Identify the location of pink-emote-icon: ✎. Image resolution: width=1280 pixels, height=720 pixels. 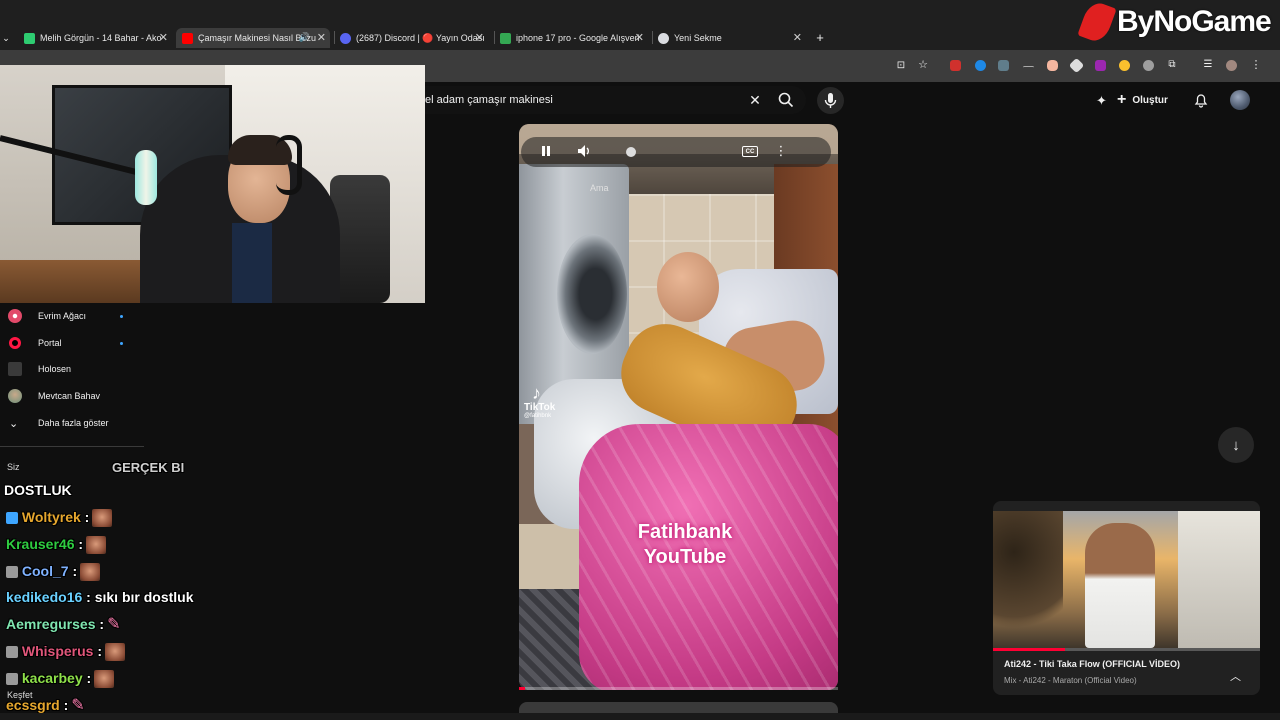
(114, 625).